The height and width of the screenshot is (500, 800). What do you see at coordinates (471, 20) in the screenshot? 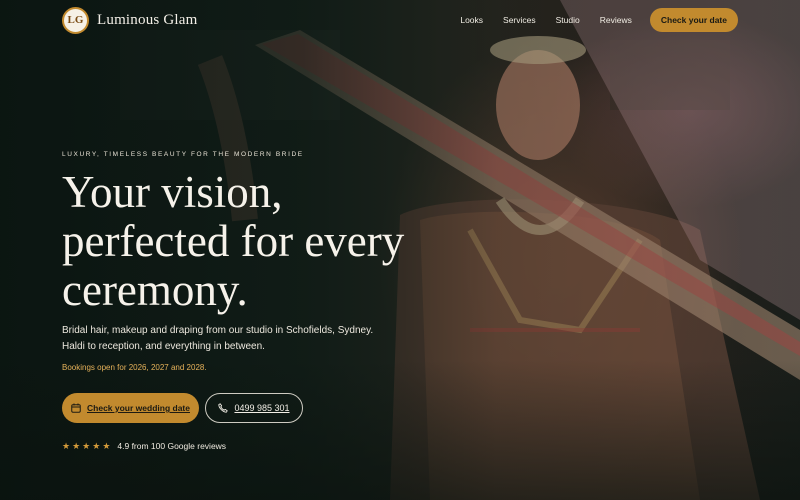
I see `nav-link-looks: Looks` at bounding box center [471, 20].